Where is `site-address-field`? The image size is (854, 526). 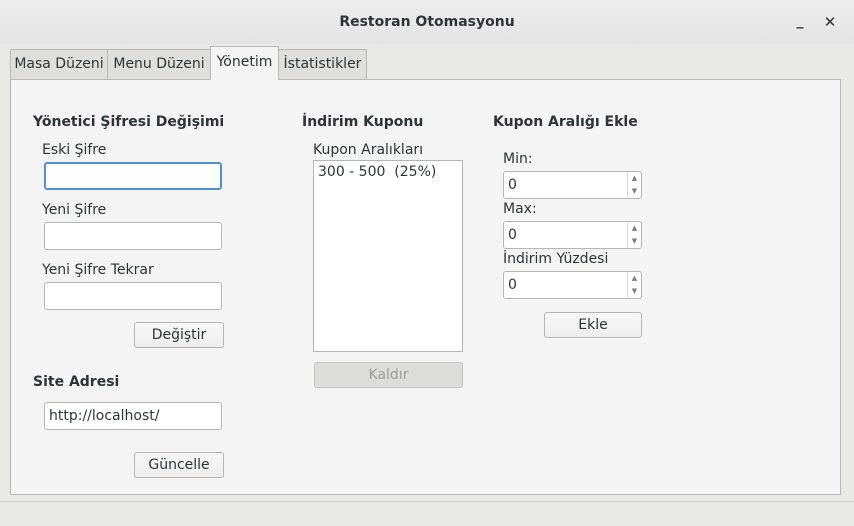 site-address-field is located at coordinates (133, 416).